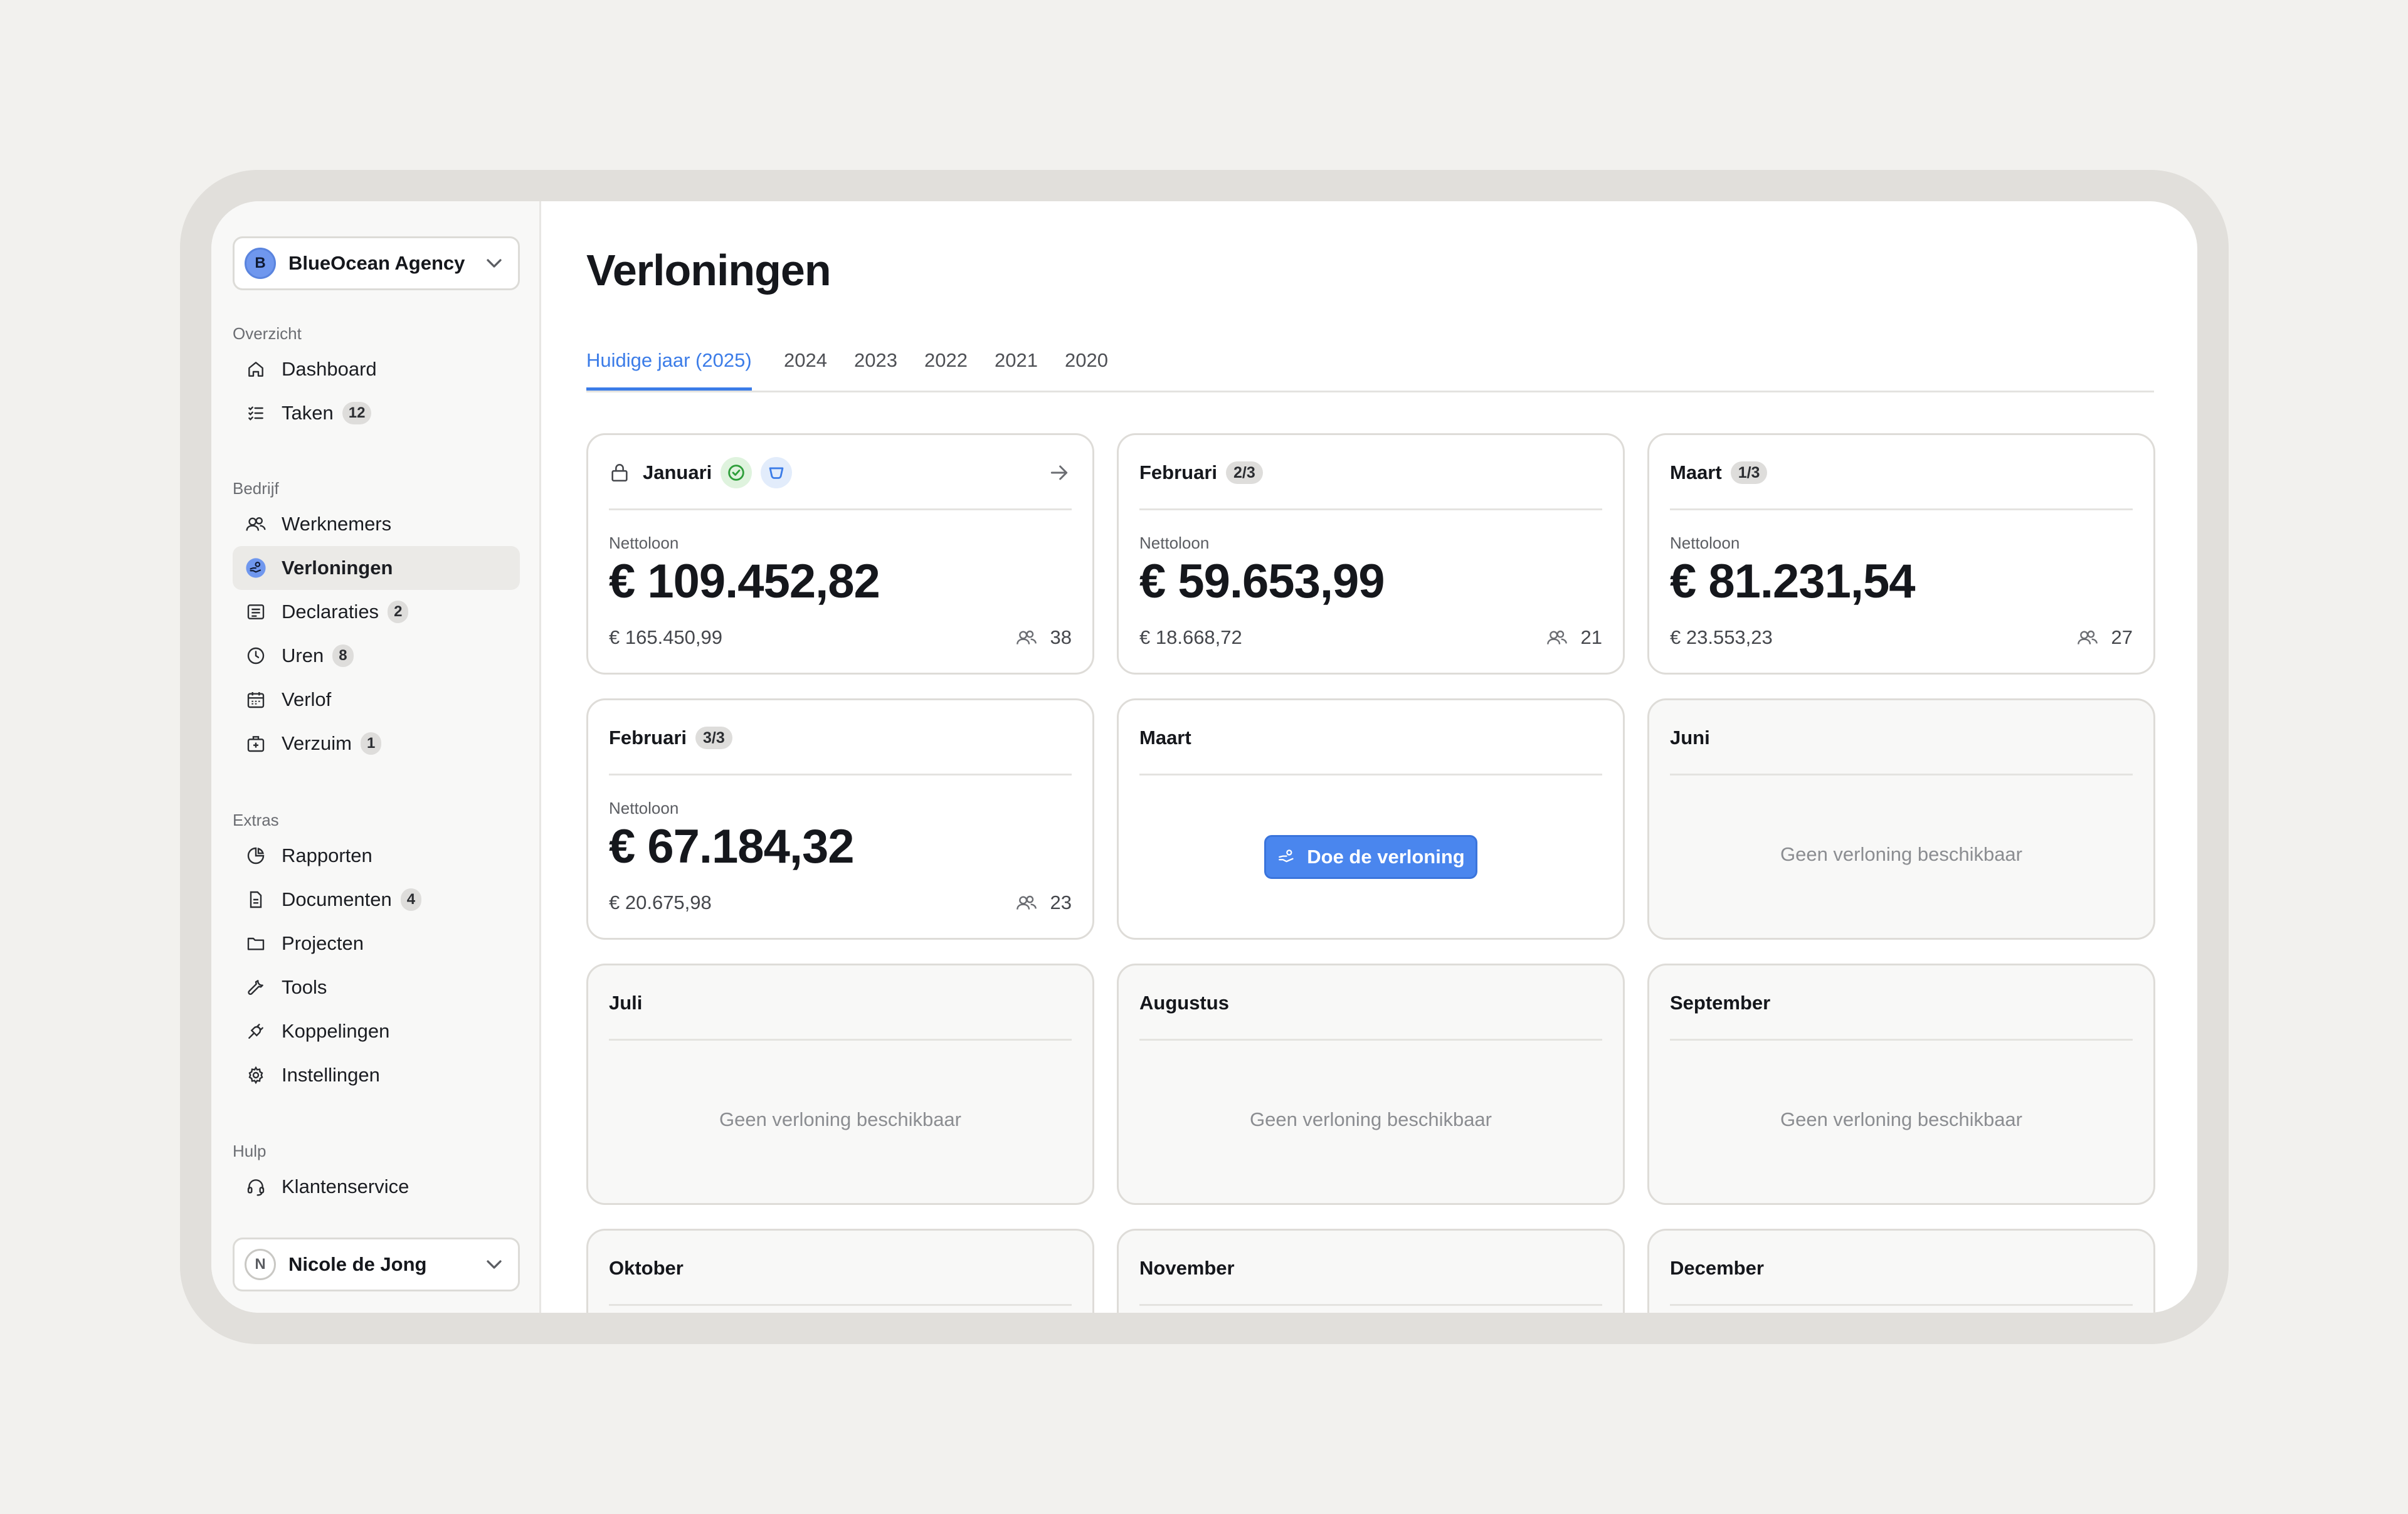 The height and width of the screenshot is (1514, 2408). I want to click on payroll-card-maart-pending: Maart Doe de verloning, so click(1371, 819).